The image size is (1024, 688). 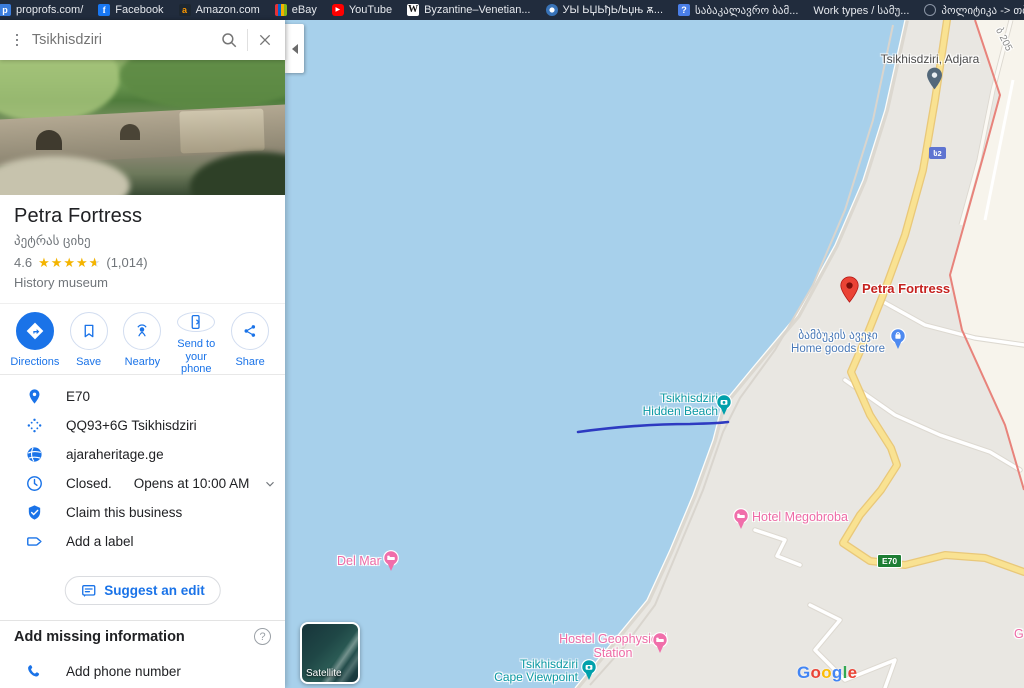 What do you see at coordinates (930, 10) in the screenshot?
I see `ring-favicon-icon` at bounding box center [930, 10].